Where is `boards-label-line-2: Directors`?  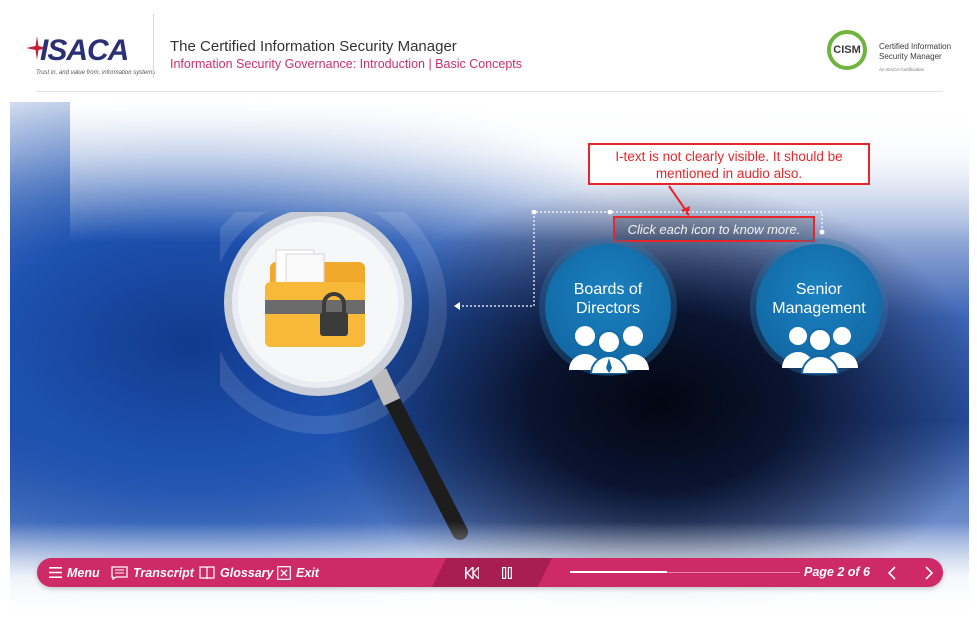
boards-label-line-2: Directors is located at coordinates (607, 308).